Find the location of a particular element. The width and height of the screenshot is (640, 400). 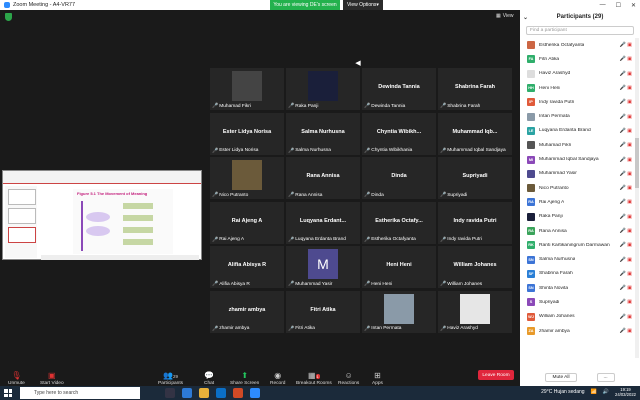

start-video-button: ▣ Start Video is located at coordinates (52, 376).